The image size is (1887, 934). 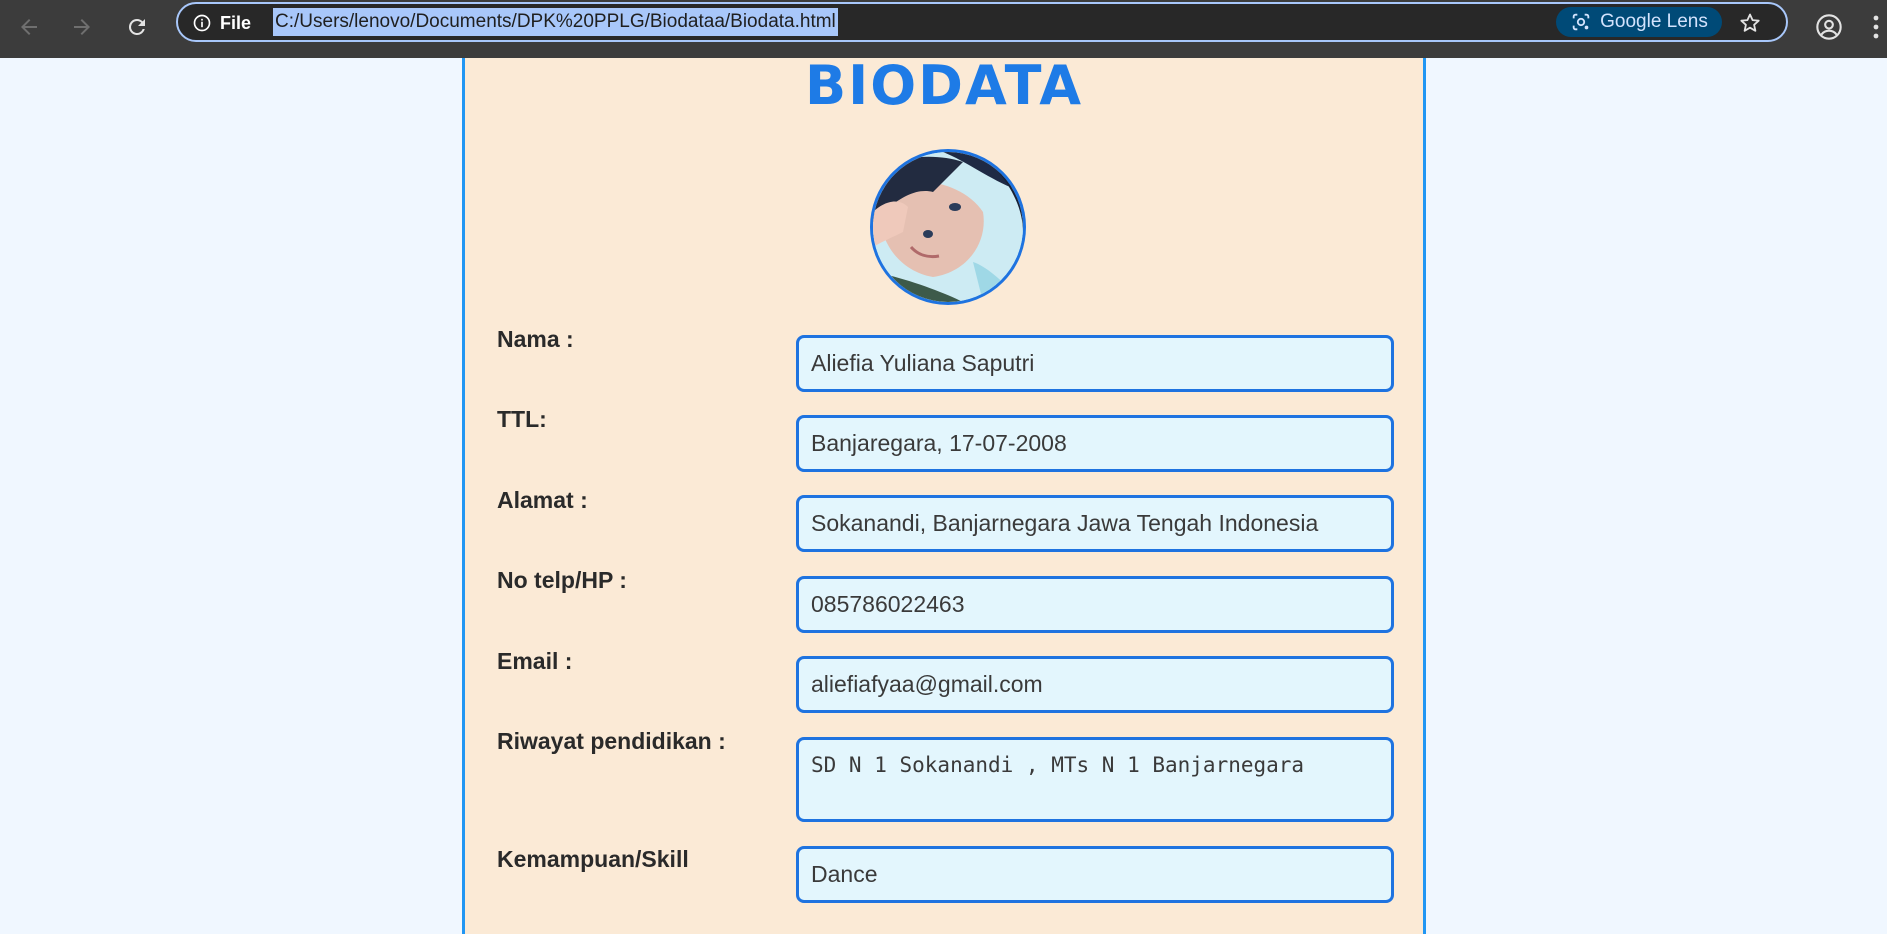 I want to click on label-nama: Nama :, so click(x=535, y=339).